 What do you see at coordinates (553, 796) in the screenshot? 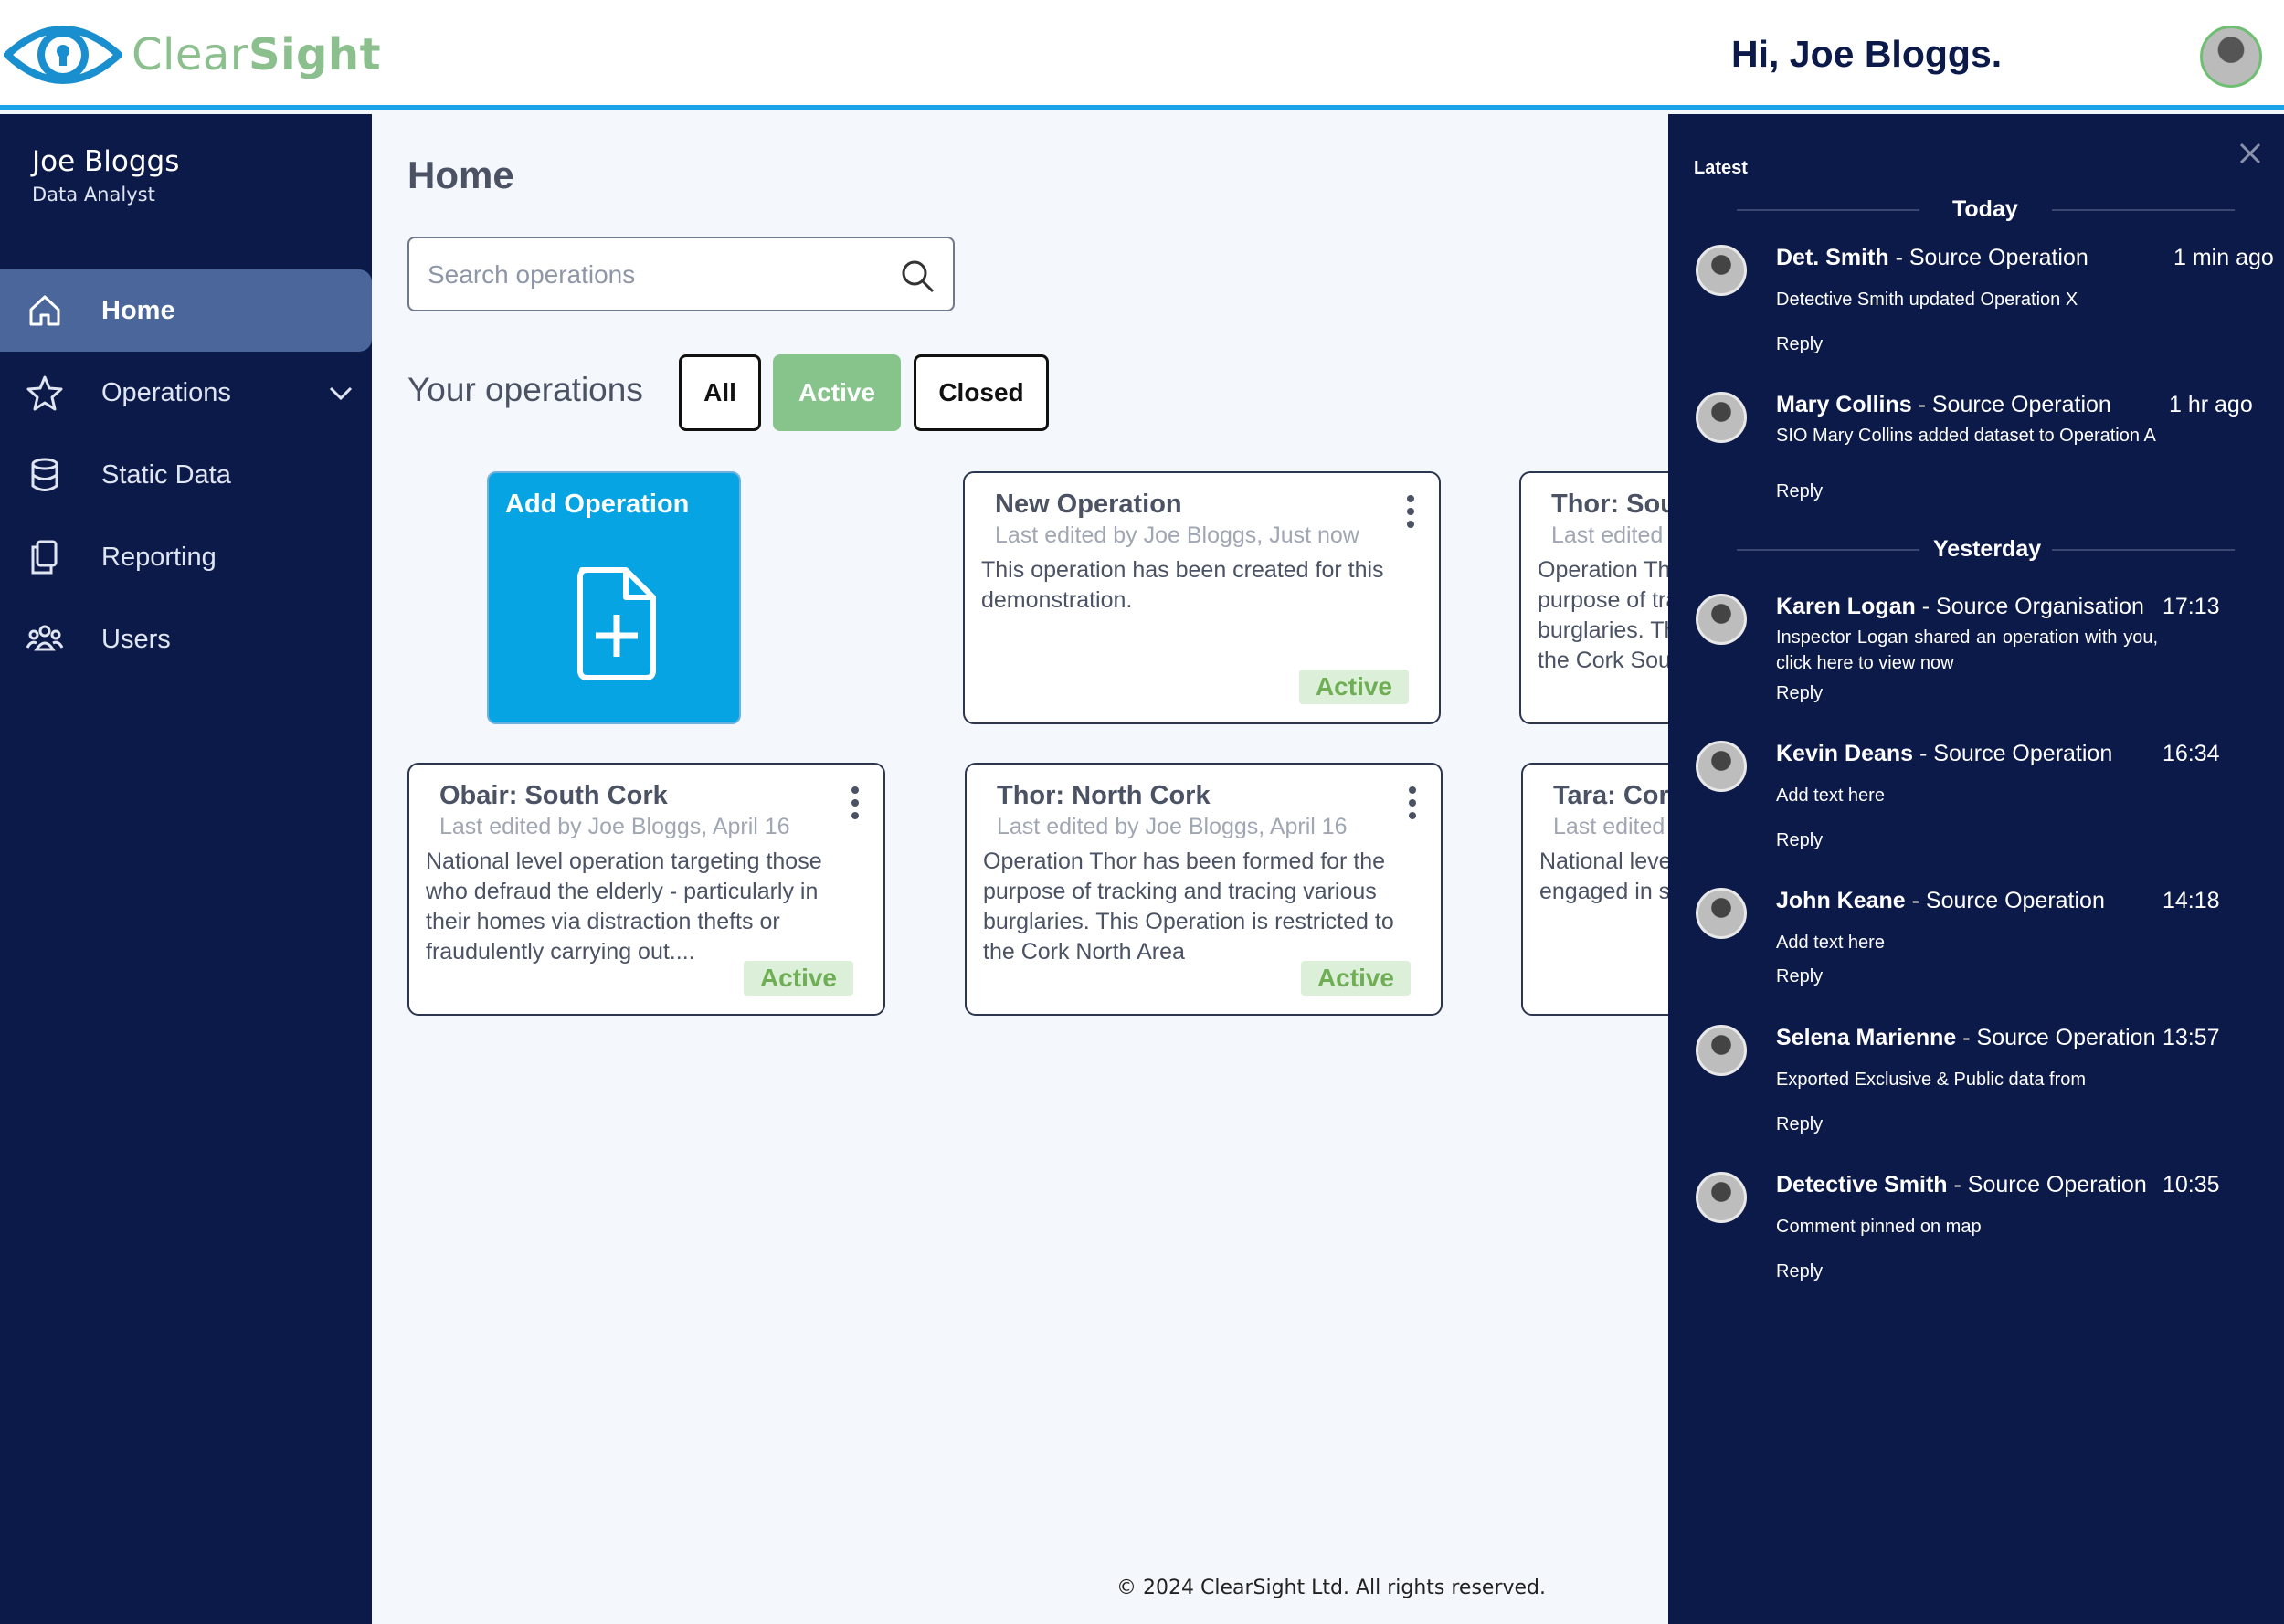
I see `card-title: Obair: South Cork` at bounding box center [553, 796].